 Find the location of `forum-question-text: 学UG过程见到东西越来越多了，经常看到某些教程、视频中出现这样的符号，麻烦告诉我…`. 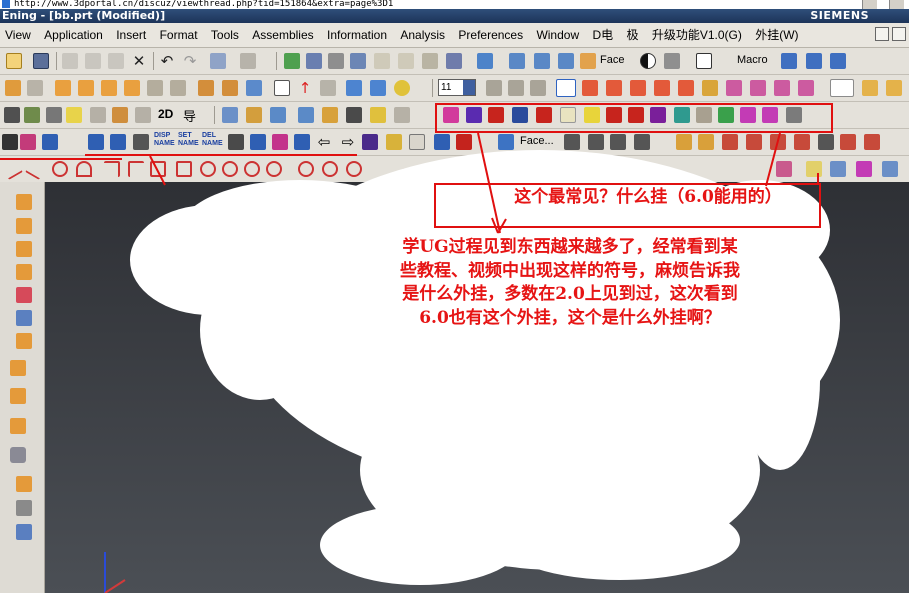

forum-question-text: 学UG过程见到东西越来越多了，经常看到某些教程、视频中出现这样的符号，麻烦告诉我… is located at coordinates (570, 282).